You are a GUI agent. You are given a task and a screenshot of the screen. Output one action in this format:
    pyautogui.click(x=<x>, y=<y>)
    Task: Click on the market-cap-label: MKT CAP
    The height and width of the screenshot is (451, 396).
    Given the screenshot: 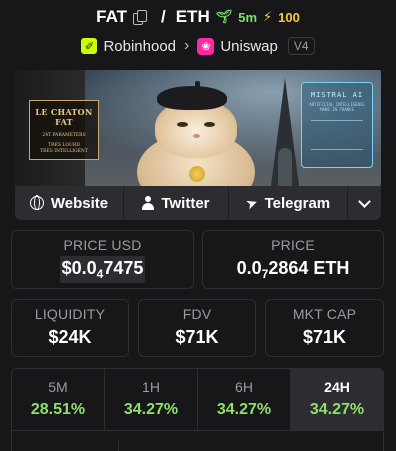 What is the action you would take?
    pyautogui.click(x=324, y=314)
    